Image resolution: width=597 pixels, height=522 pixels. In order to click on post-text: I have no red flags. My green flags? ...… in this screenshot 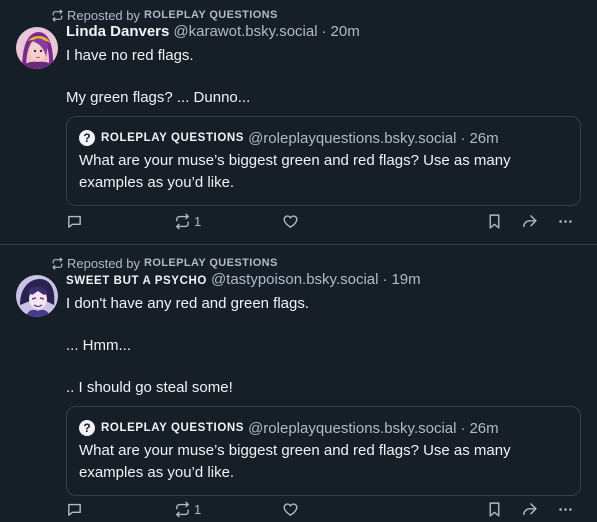, I will do `click(158, 76)`.